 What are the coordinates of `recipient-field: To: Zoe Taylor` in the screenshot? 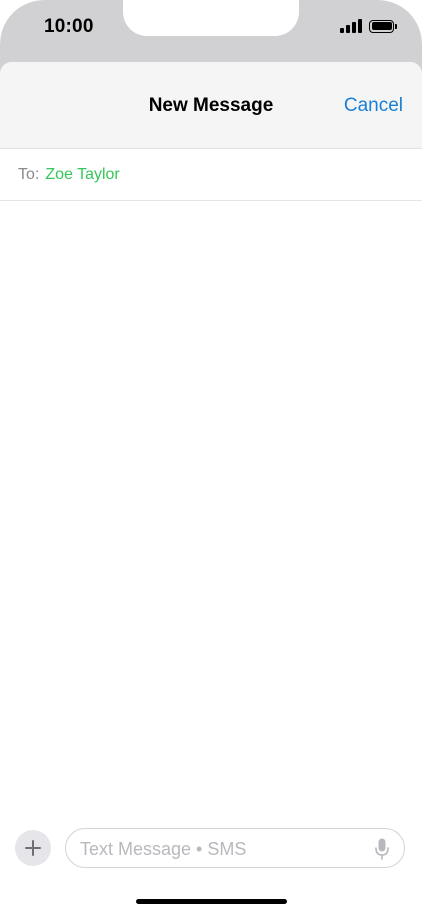 It's located at (211, 175).